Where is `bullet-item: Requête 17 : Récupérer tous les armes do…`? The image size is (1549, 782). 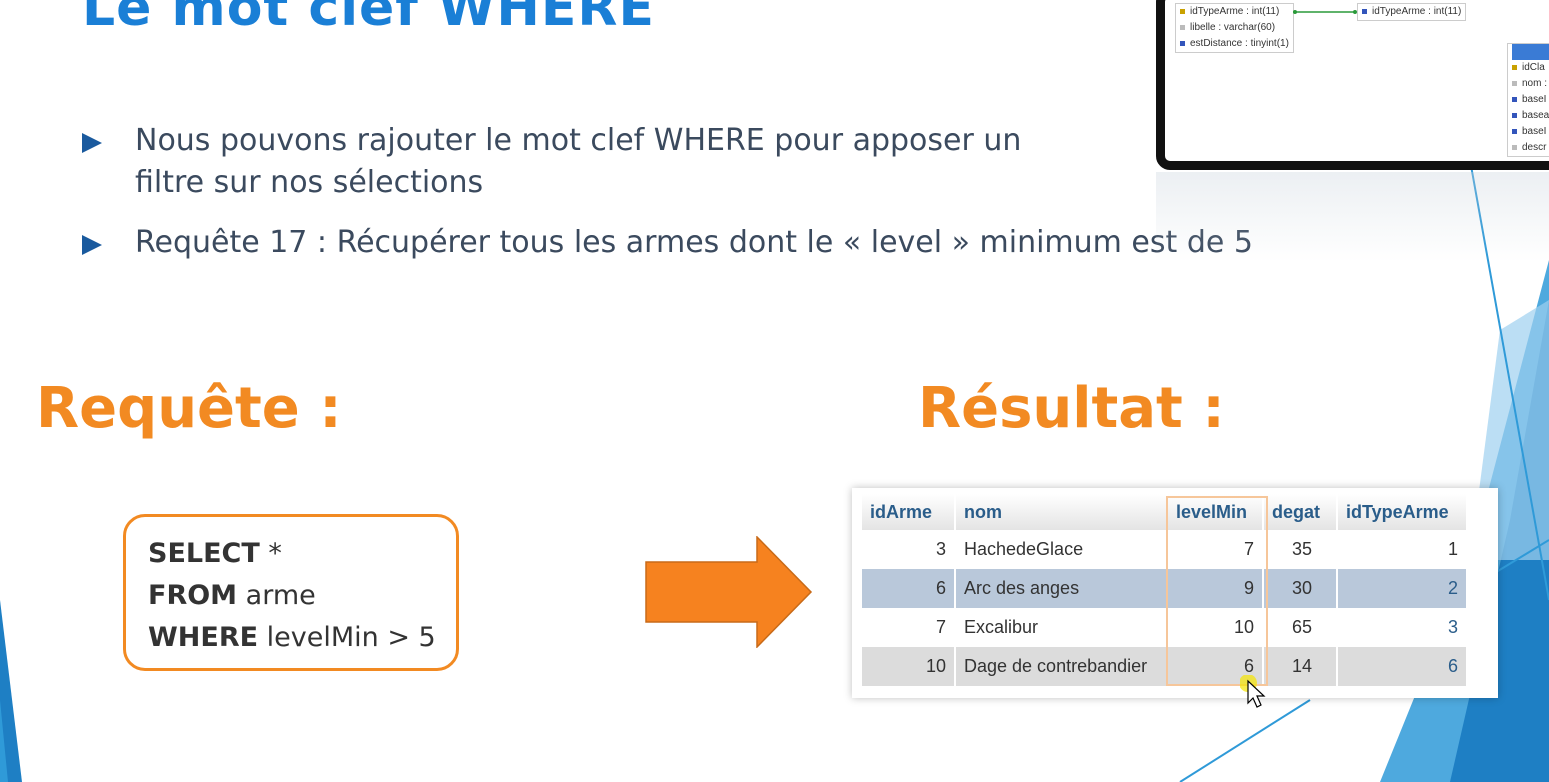 bullet-item: Requête 17 : Récupérer tous les armes do… is located at coordinates (712, 243).